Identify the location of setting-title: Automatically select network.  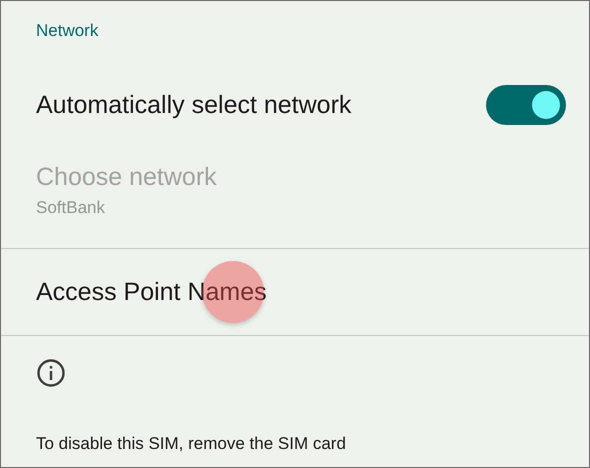
(194, 105).